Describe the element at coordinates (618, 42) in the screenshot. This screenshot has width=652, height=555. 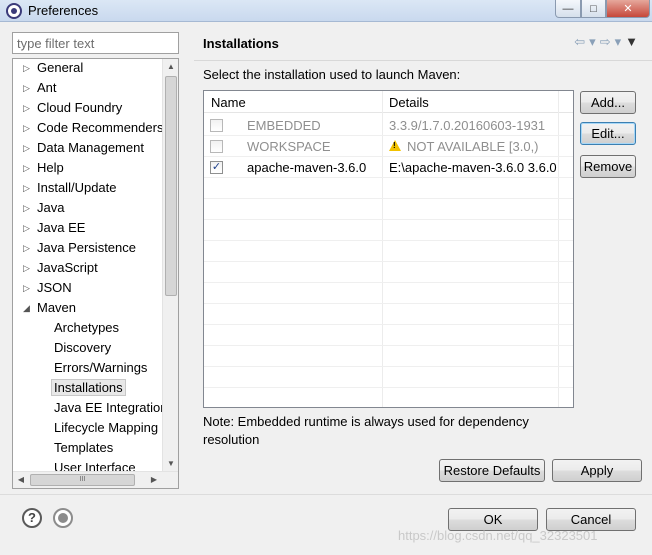
I see `forward-dropdown-icon: ▾` at that location.